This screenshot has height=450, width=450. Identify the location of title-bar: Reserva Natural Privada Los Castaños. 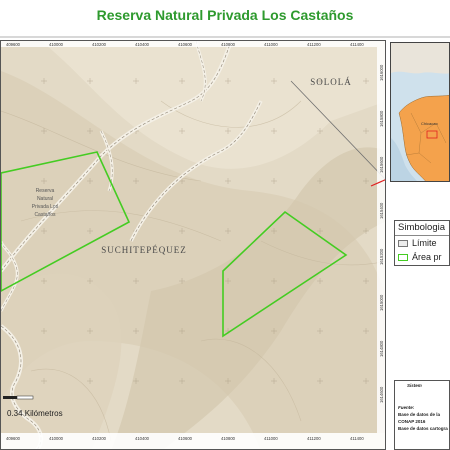
(225, 19).